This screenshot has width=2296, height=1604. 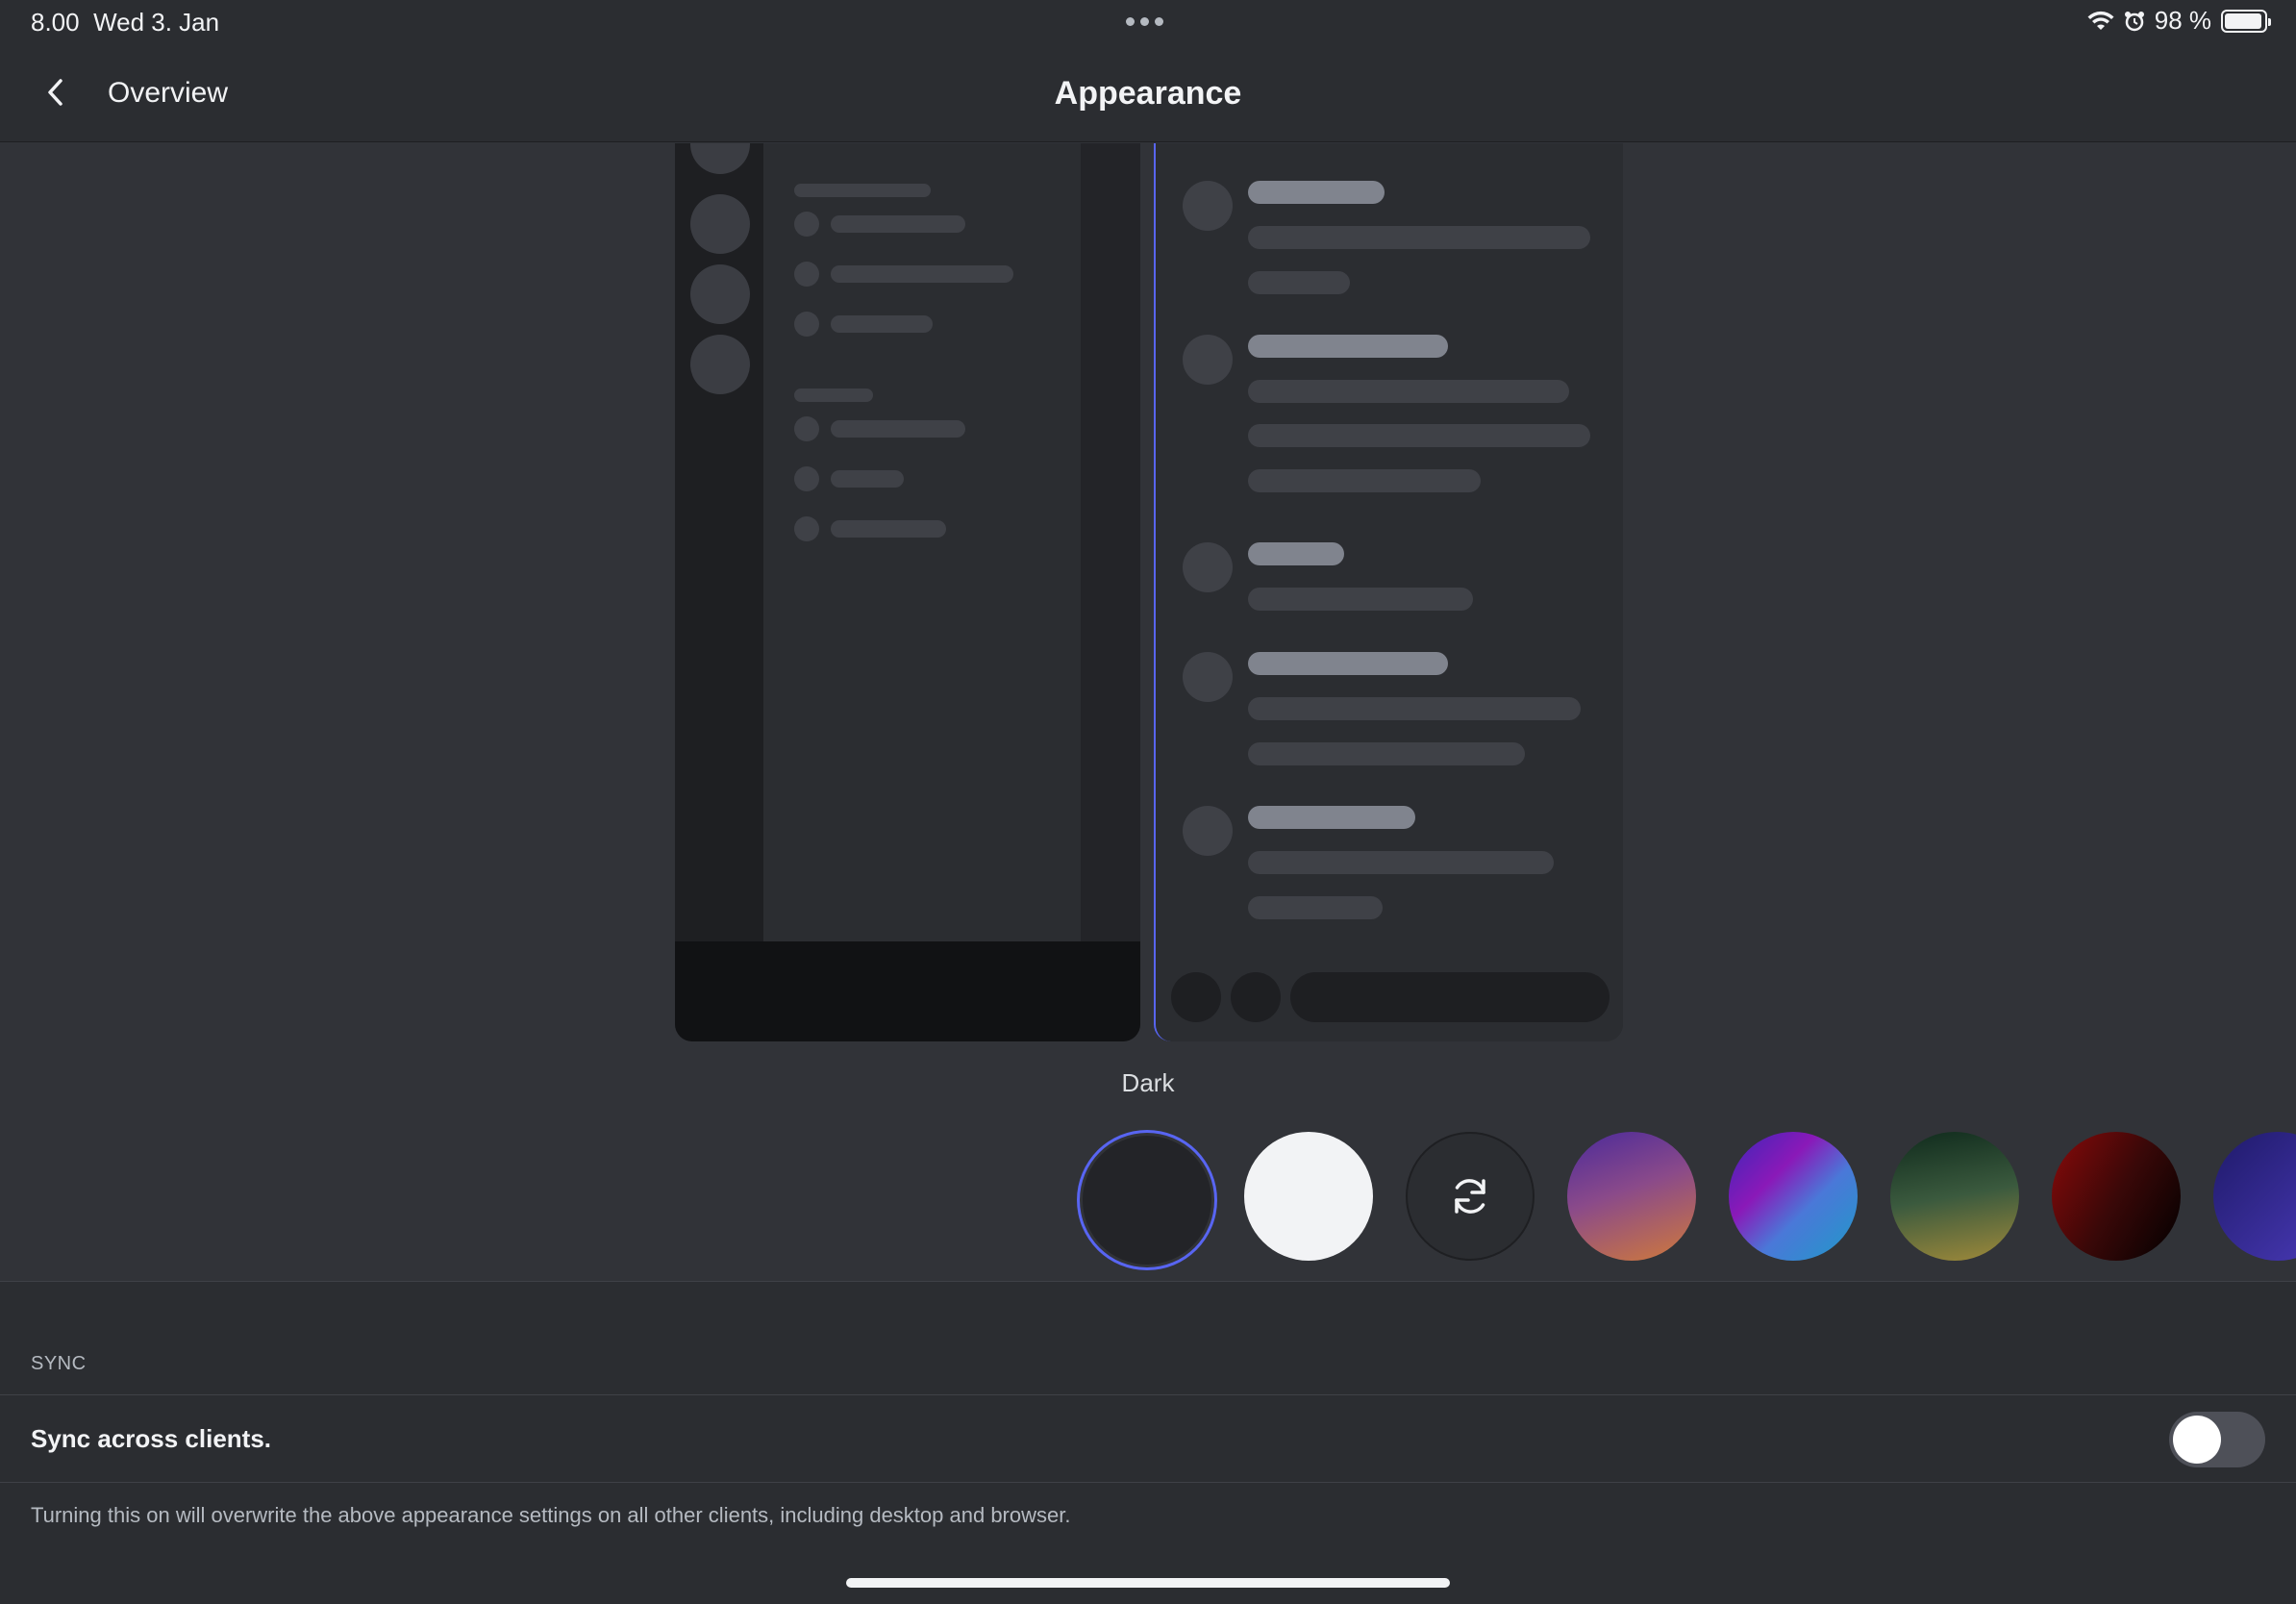 What do you see at coordinates (719, 542) in the screenshot?
I see `preview-server-rail` at bounding box center [719, 542].